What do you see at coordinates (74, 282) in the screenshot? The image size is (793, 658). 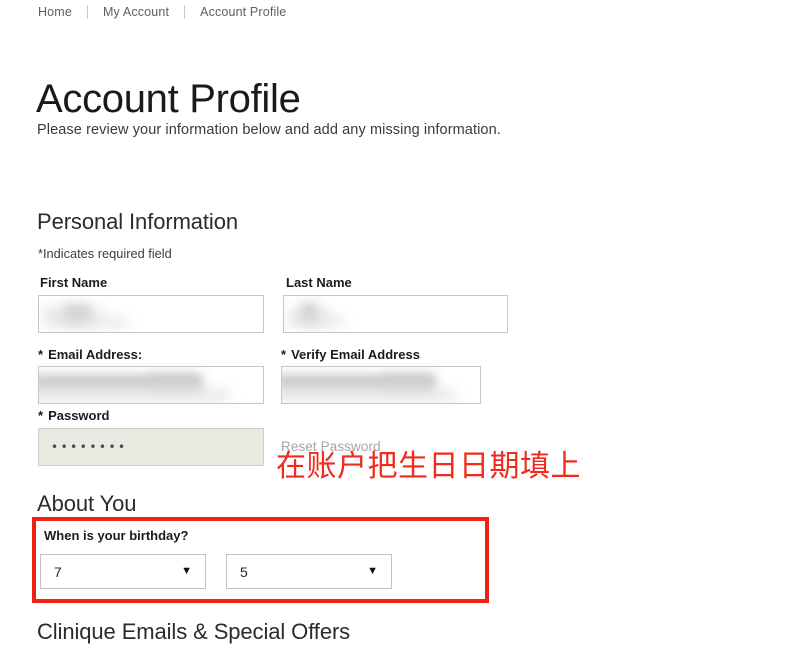 I see `label-first-name: First Name` at bounding box center [74, 282].